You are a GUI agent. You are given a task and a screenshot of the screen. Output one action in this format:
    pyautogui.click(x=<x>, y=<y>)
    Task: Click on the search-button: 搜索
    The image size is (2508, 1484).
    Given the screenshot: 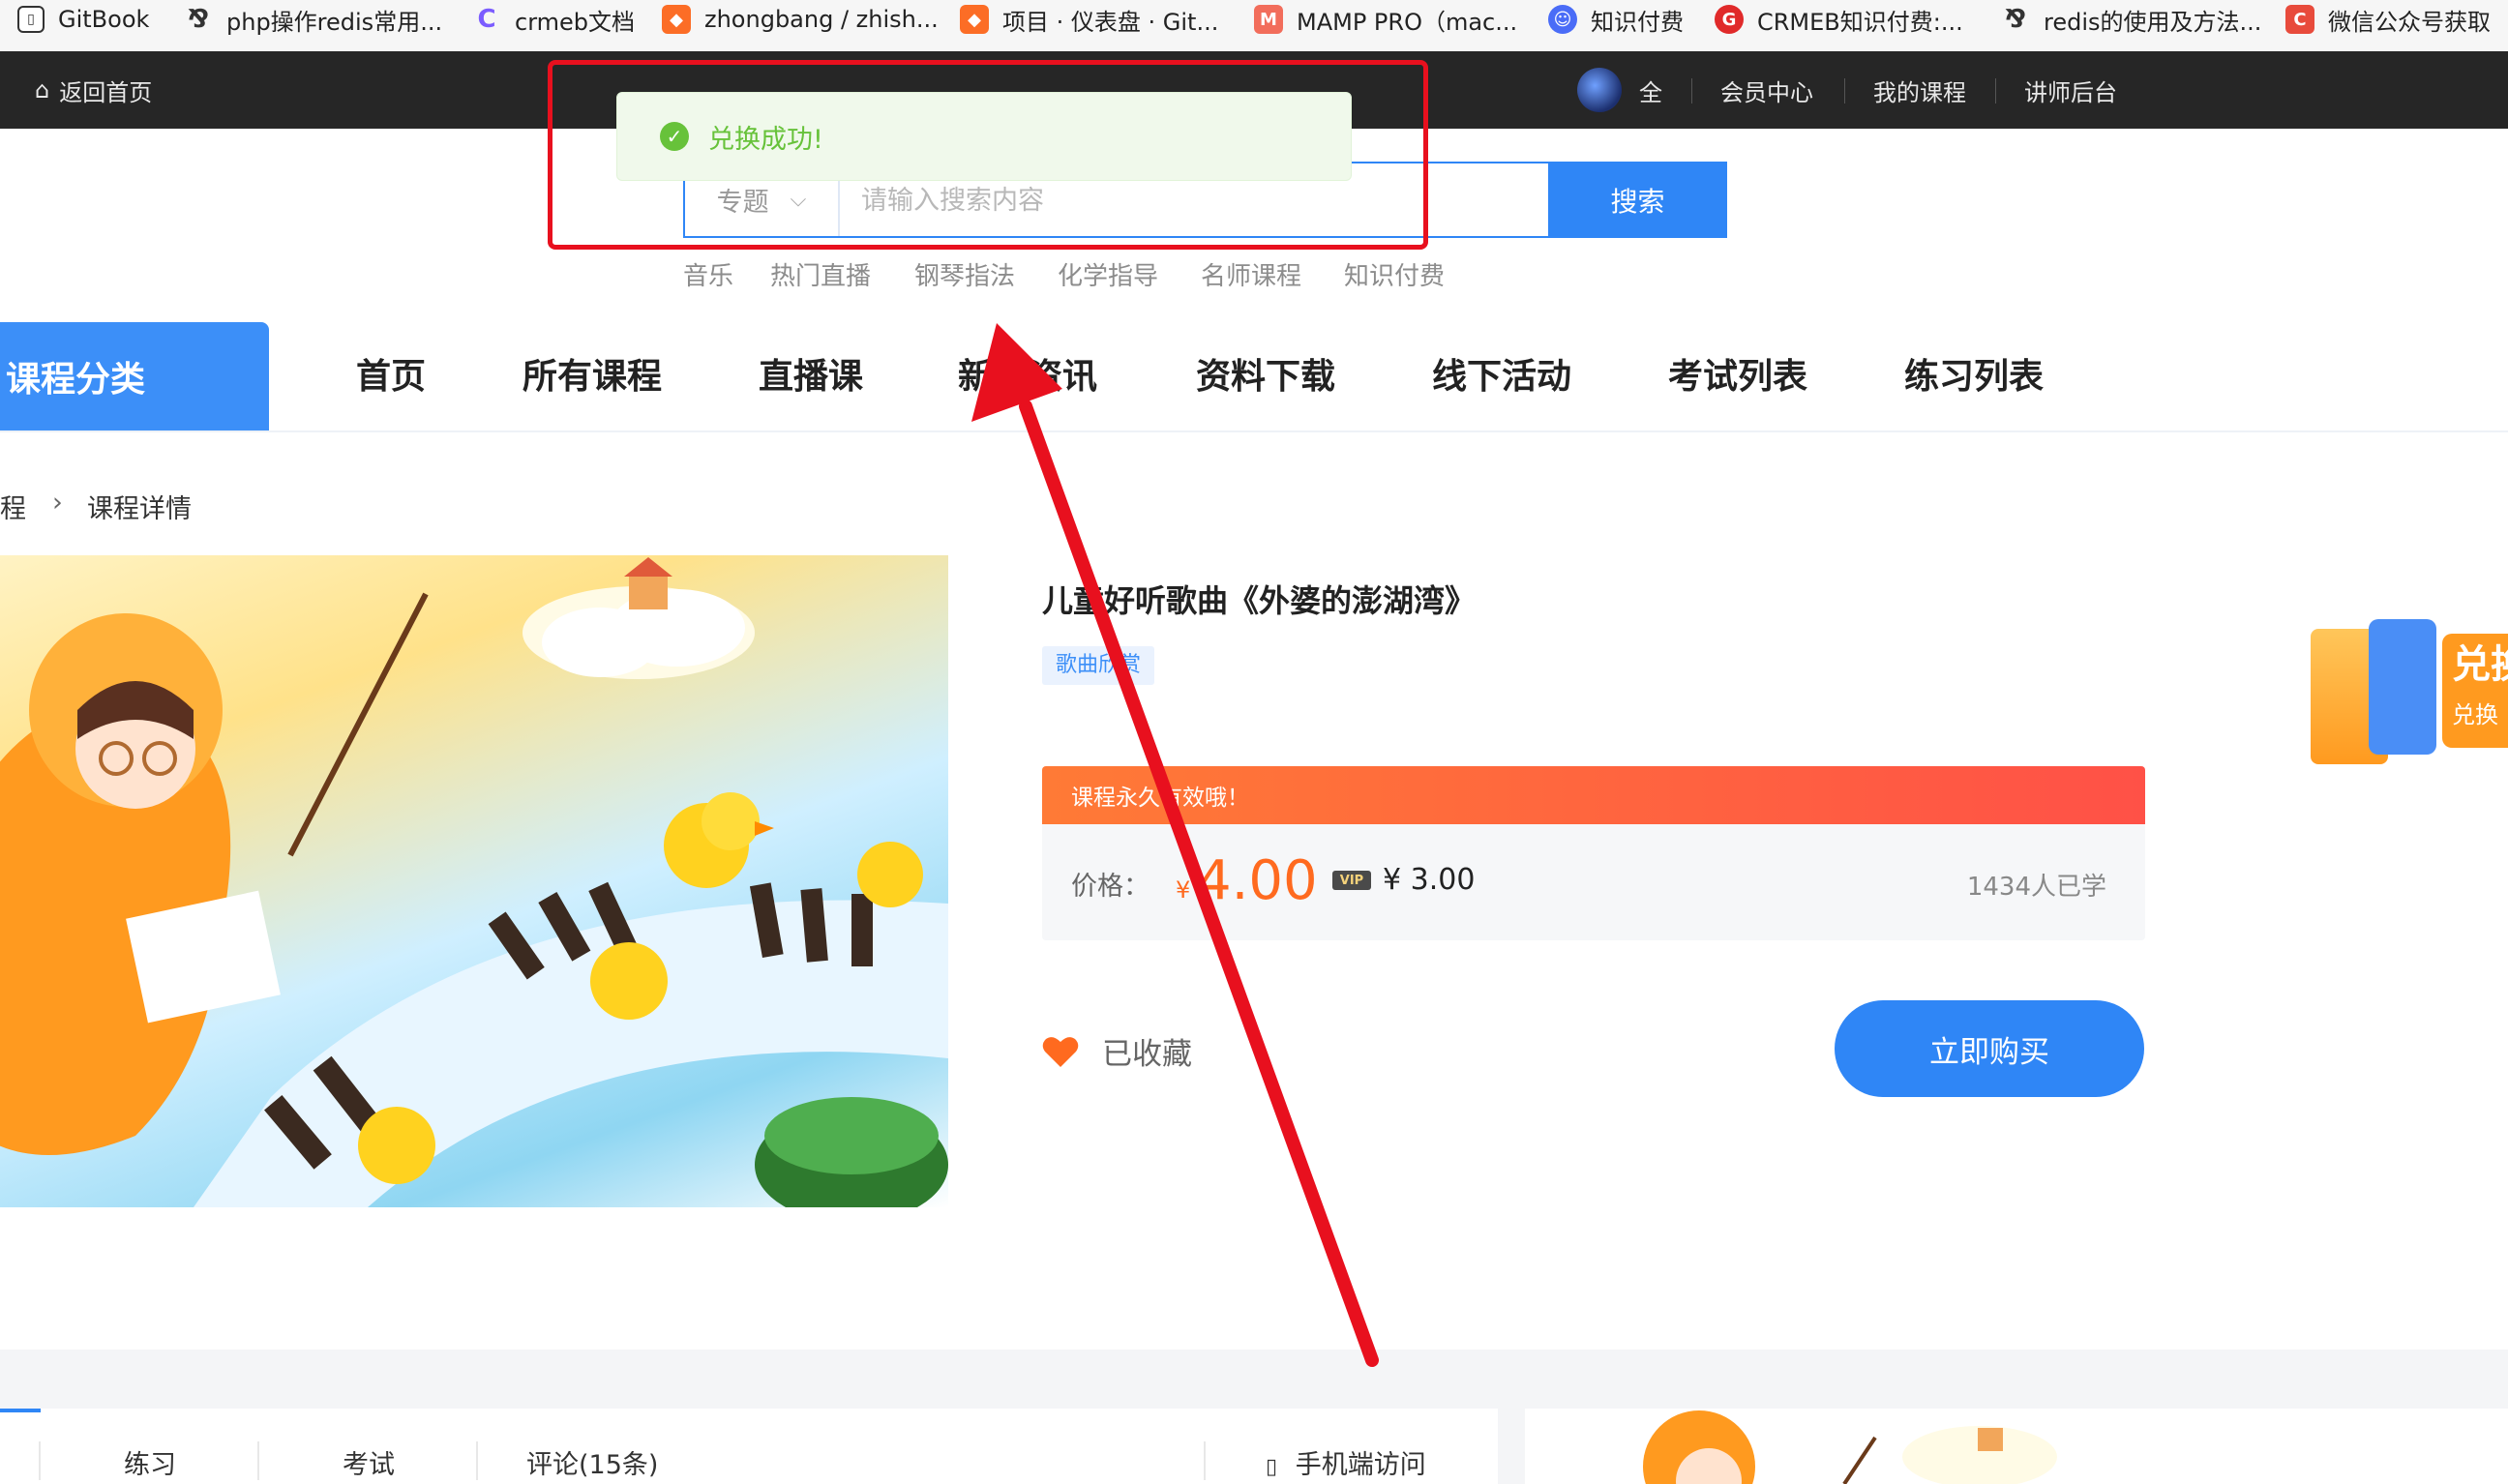 What is the action you would take?
    pyautogui.click(x=1637, y=200)
    